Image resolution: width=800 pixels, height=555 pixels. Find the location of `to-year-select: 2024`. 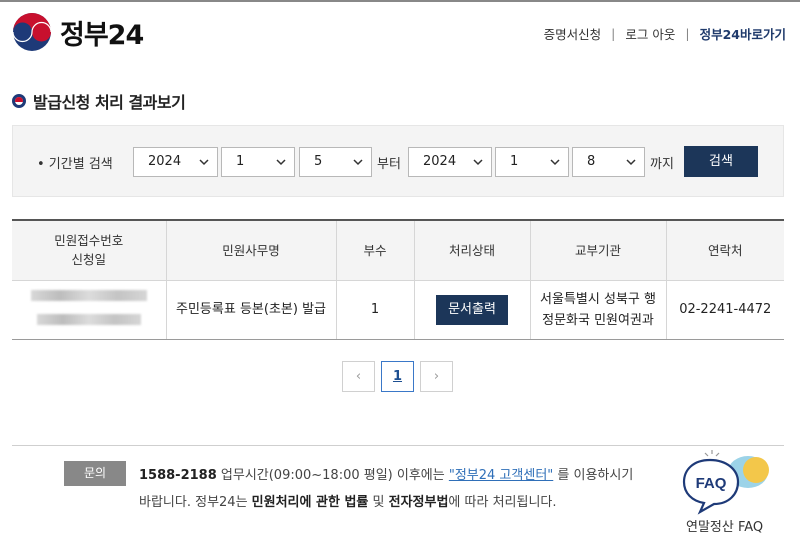

to-year-select: 2024 is located at coordinates (450, 162).